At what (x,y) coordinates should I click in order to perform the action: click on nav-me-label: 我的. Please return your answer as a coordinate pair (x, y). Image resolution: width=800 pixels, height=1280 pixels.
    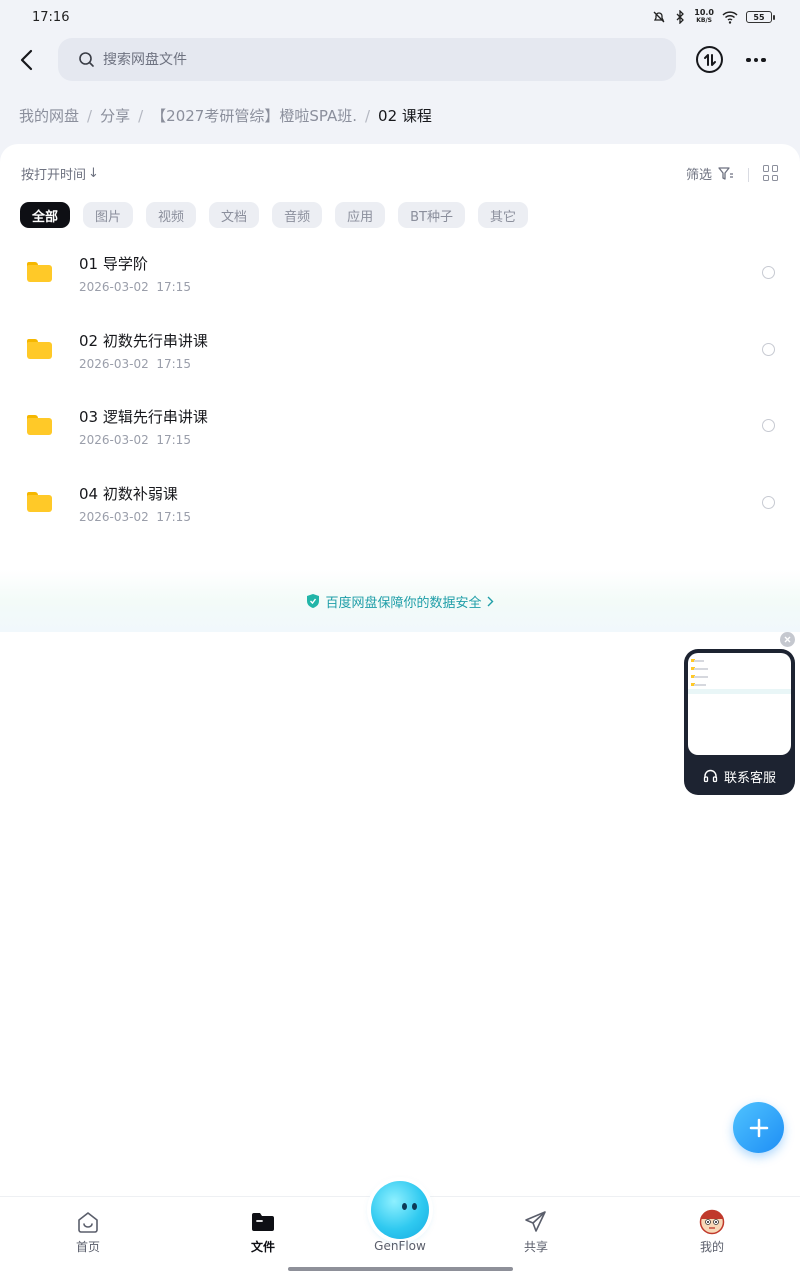
    Looking at the image, I should click on (711, 1247).